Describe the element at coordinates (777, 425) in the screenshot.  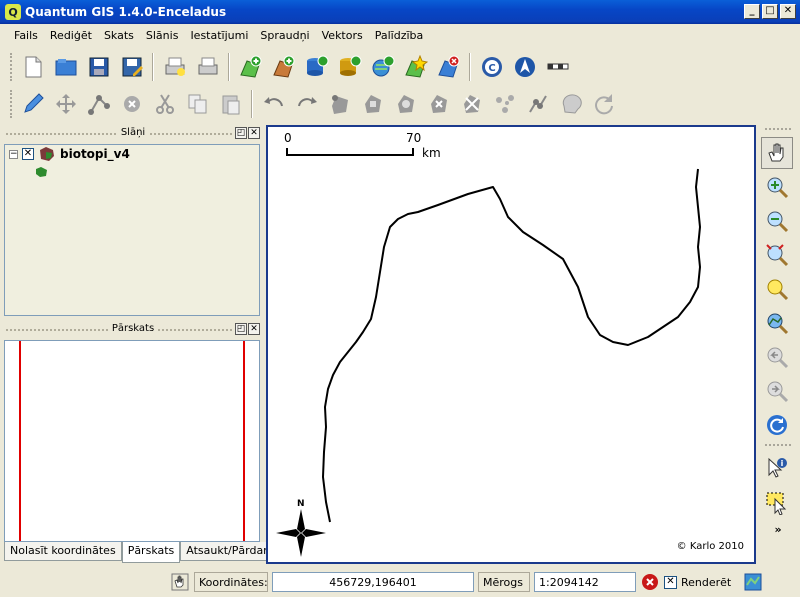
I see `refresh-icon` at that location.